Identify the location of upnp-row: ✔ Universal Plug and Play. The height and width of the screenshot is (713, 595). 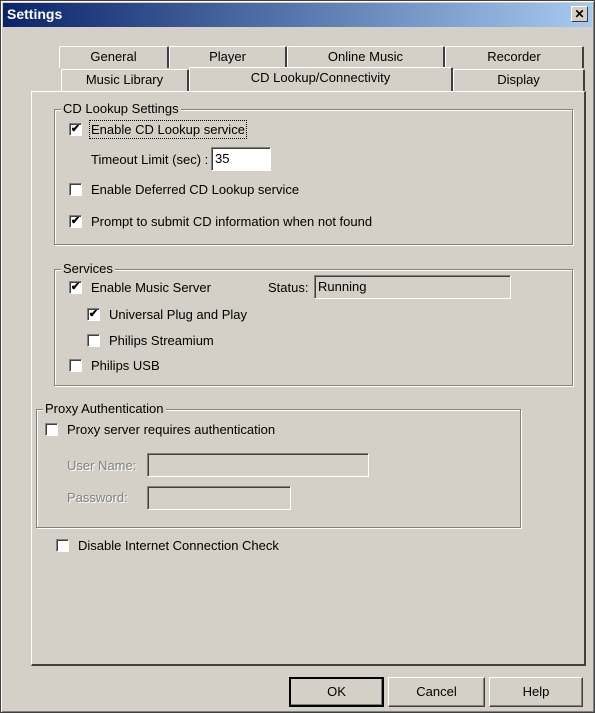
(167, 314).